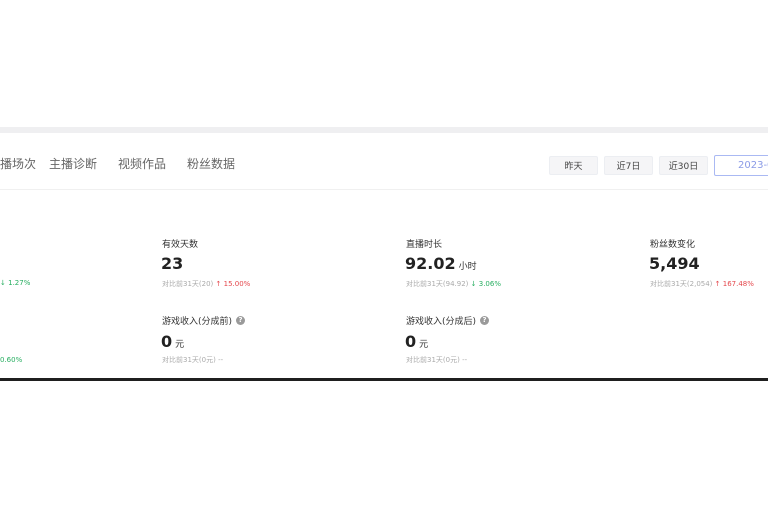 This screenshot has width=768, height=510. What do you see at coordinates (417, 341) in the screenshot?
I see `game-income-post-value: 0元` at bounding box center [417, 341].